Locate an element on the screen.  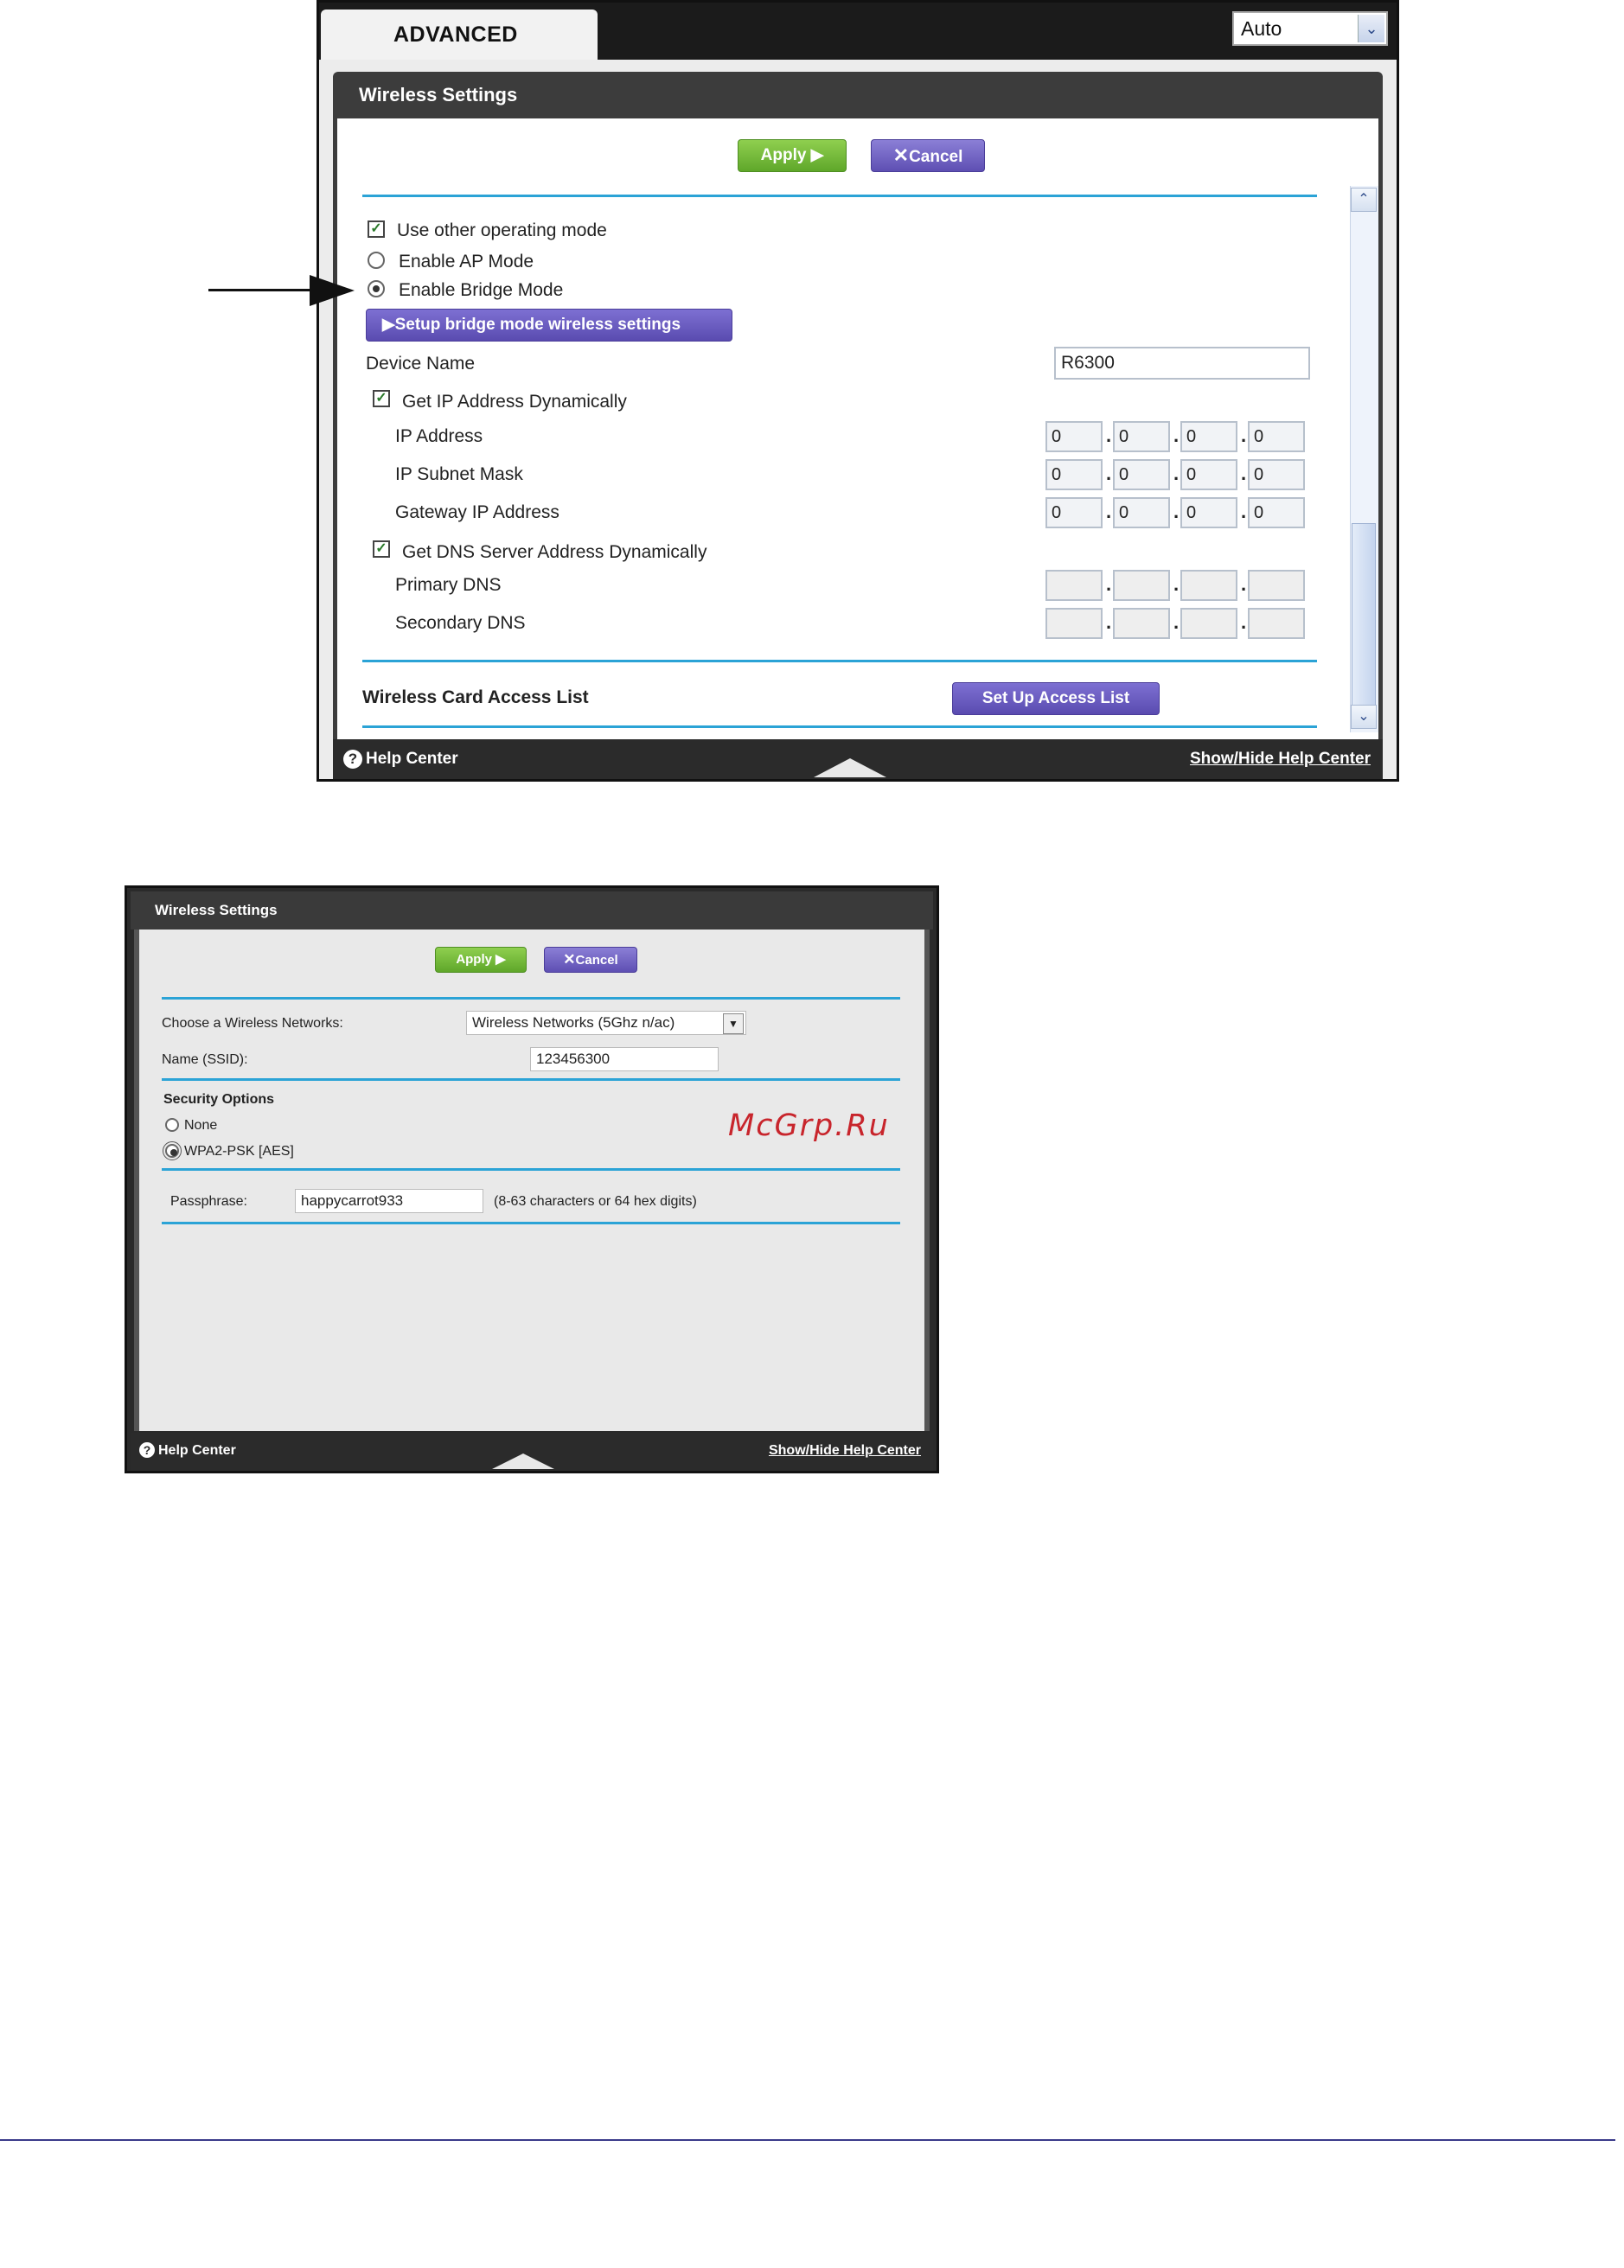
ssid-label: Name (SSID): is located at coordinates (205, 1059).